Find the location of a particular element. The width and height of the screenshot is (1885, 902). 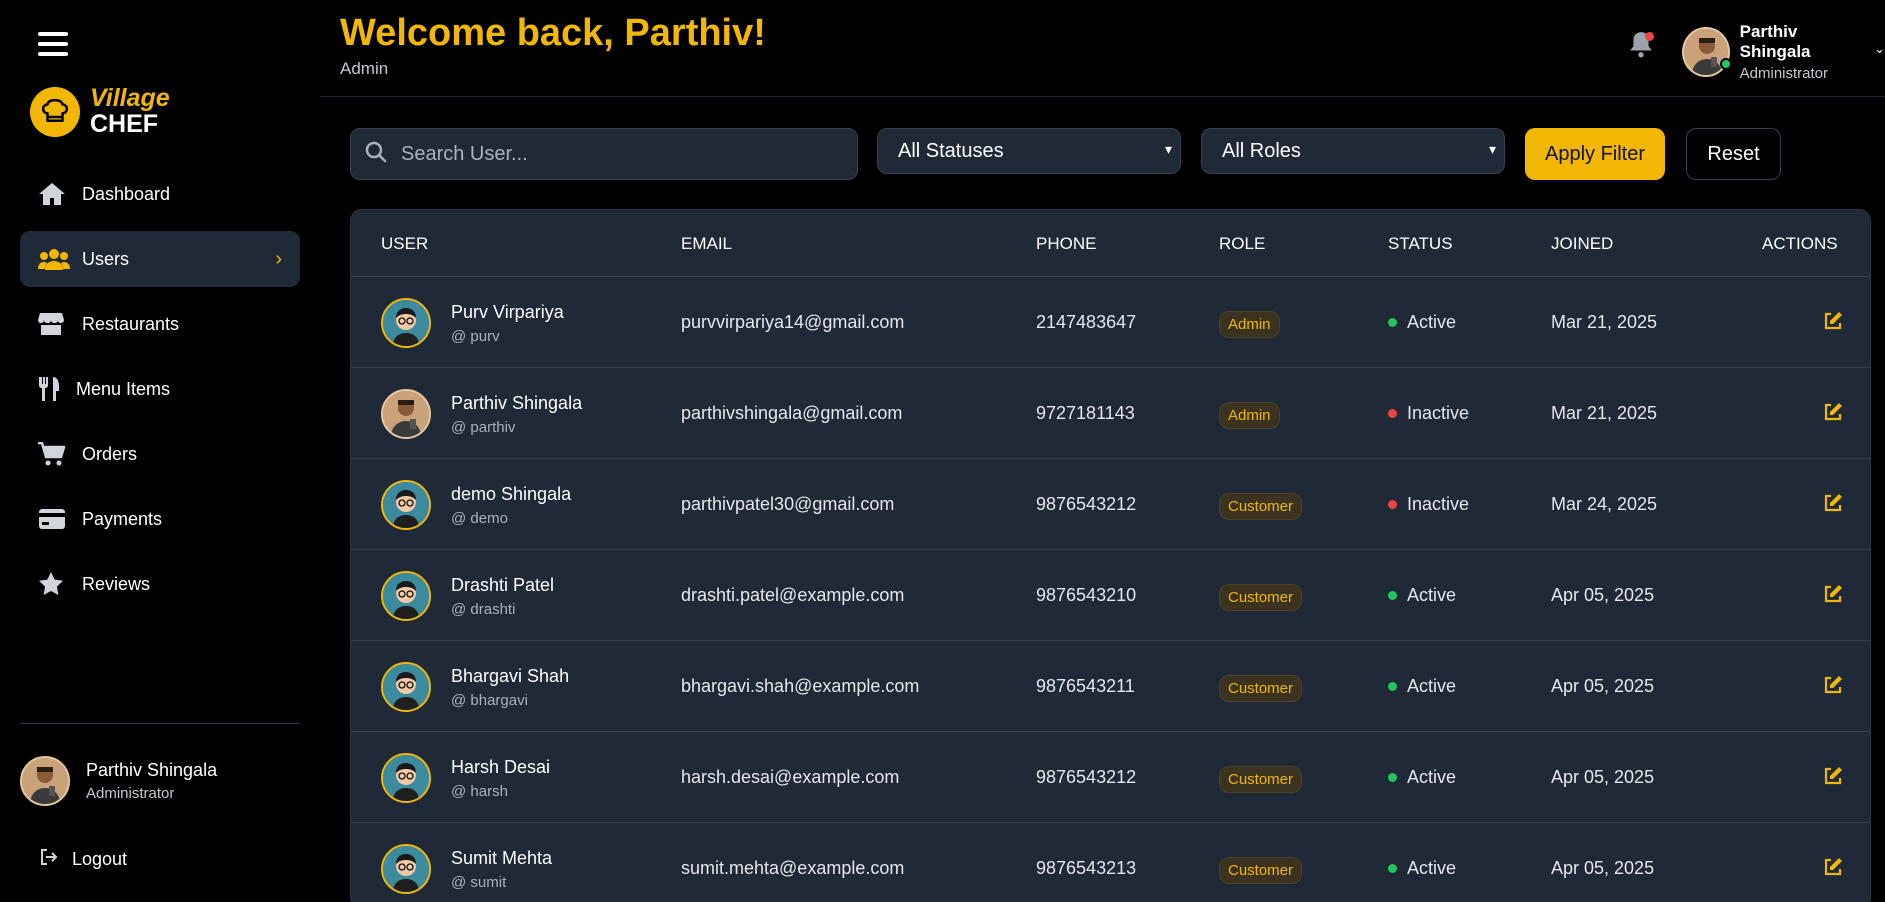

user-email: purvvirpariya14@gmail.com is located at coordinates (793, 322).